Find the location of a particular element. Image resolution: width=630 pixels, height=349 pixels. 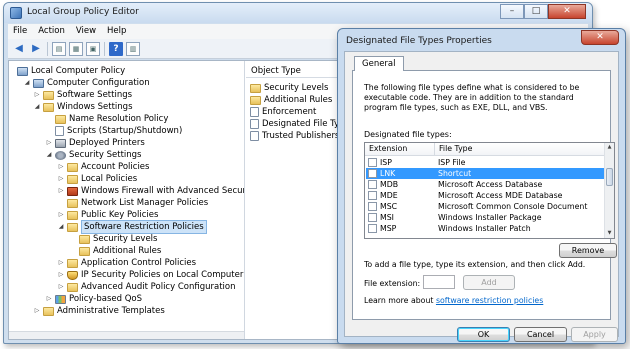

tree-item-account-policies: ▷ Account Policies is located at coordinates (103, 167).